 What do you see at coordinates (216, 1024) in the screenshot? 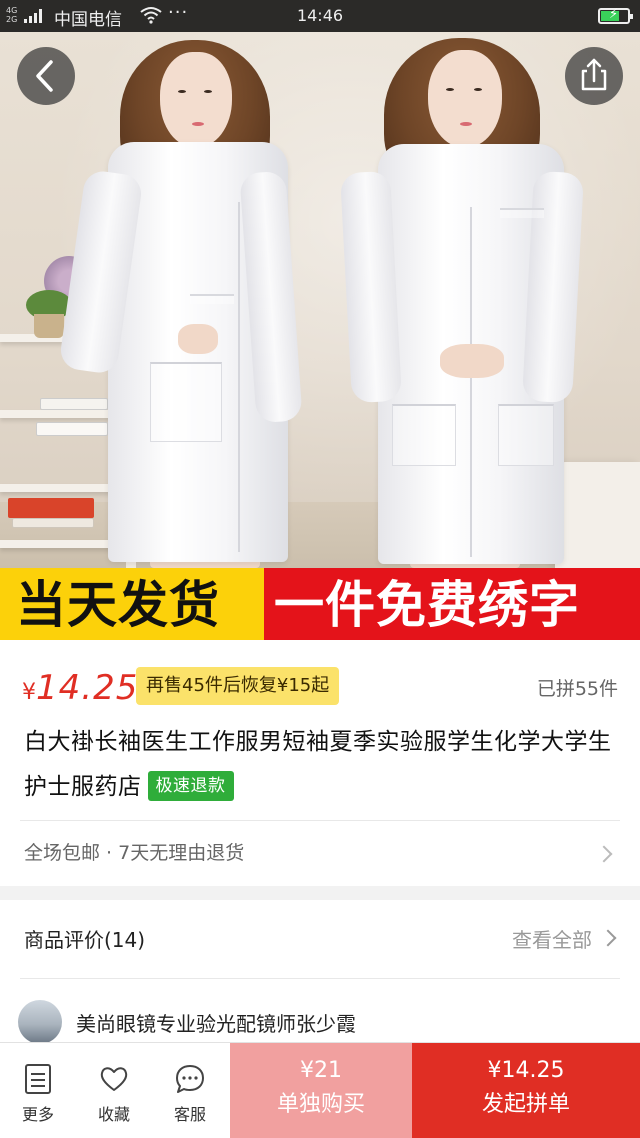
I see `reviewer-name: 美尚眼镜专业验光配镜师张少霞` at bounding box center [216, 1024].